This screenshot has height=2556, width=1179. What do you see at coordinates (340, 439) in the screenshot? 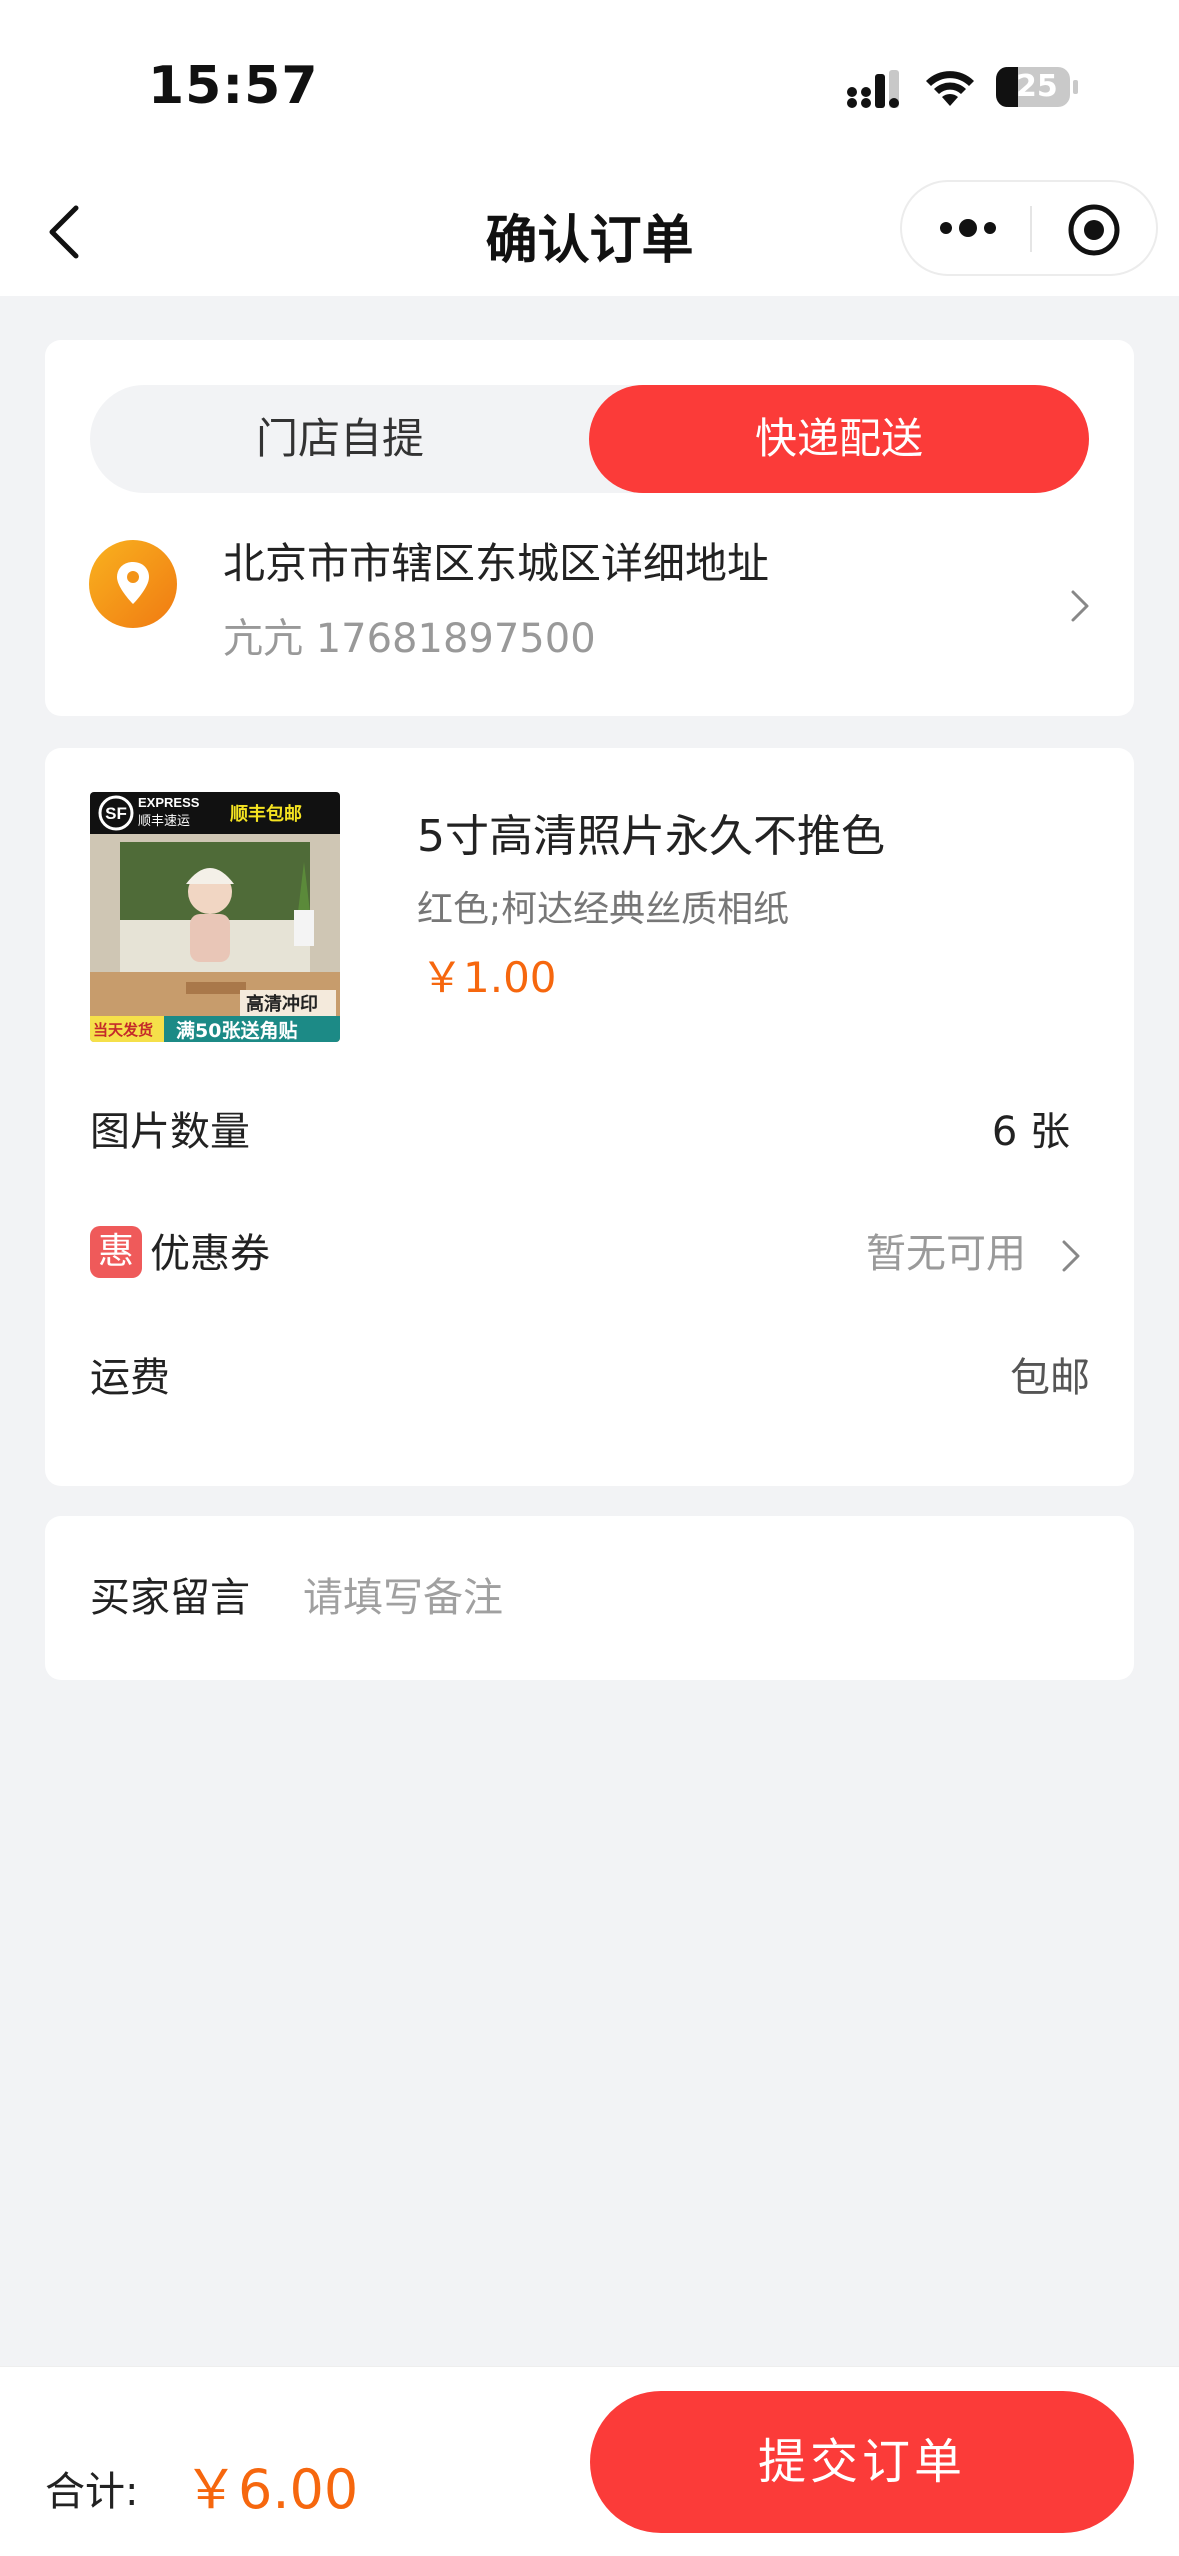
I see `tab-store-pickup: 门店自提` at bounding box center [340, 439].